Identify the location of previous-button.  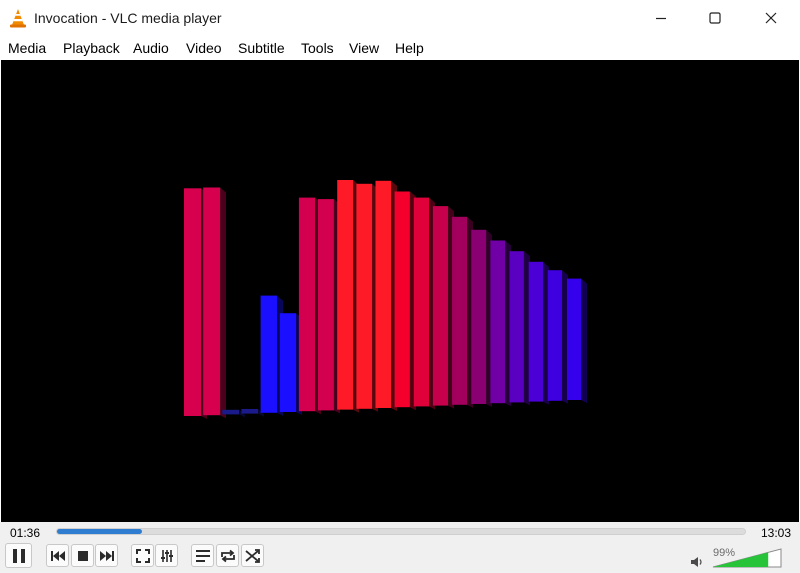
(57, 555).